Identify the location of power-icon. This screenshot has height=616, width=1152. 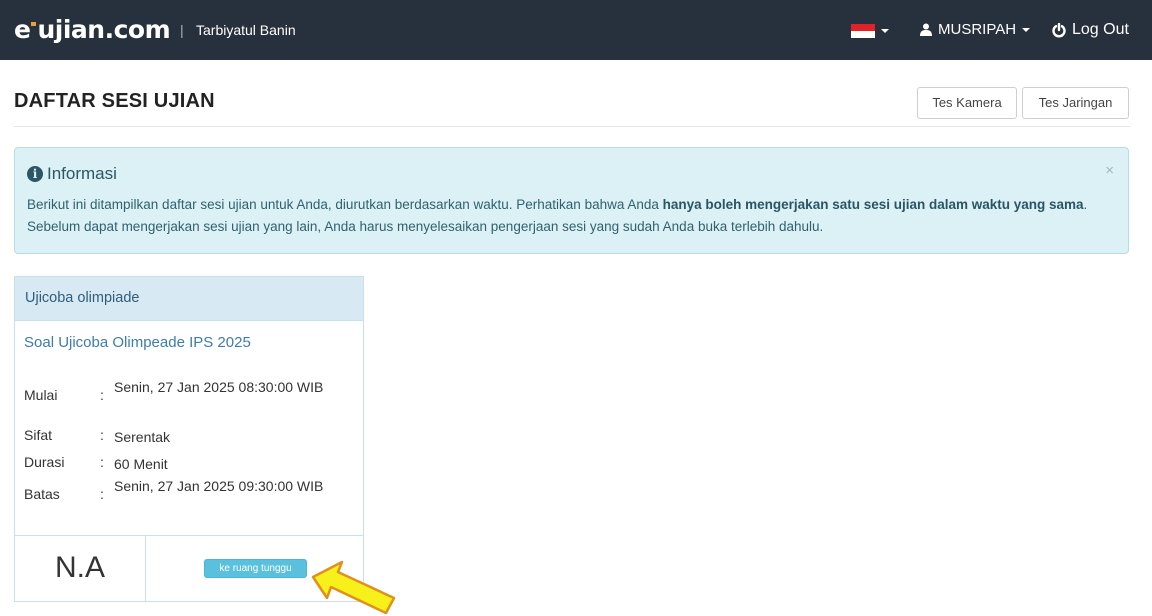
(1059, 29).